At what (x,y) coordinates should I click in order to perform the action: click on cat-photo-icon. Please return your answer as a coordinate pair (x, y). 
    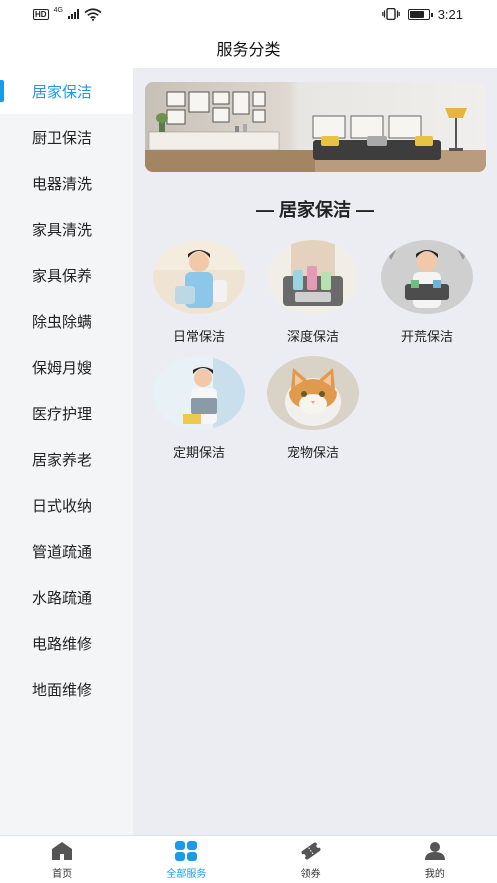
    Looking at the image, I should click on (313, 393).